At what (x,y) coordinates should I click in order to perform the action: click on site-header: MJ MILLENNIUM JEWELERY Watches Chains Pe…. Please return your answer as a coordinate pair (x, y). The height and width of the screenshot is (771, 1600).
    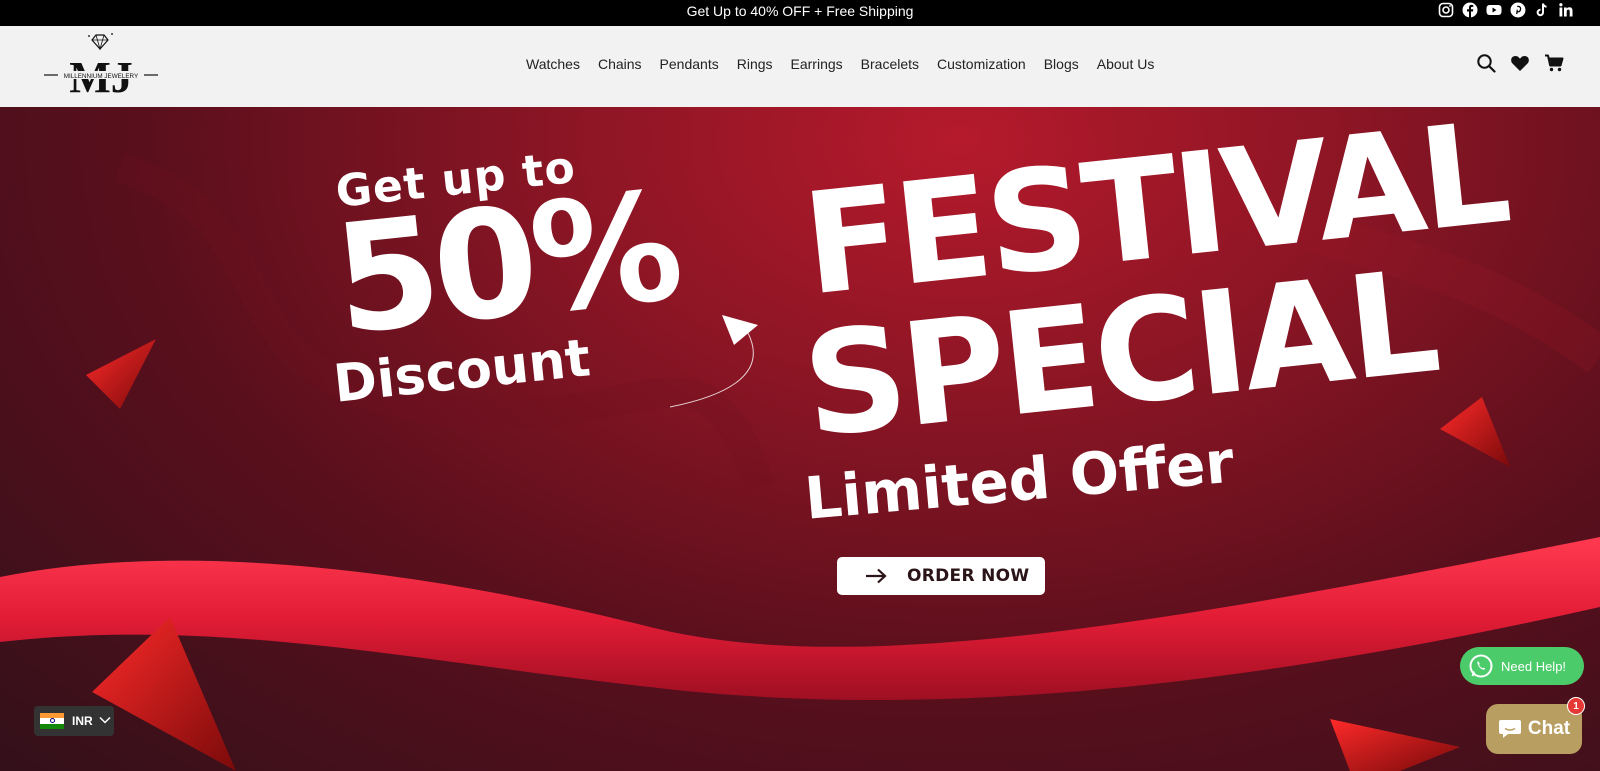
    Looking at the image, I should click on (800, 66).